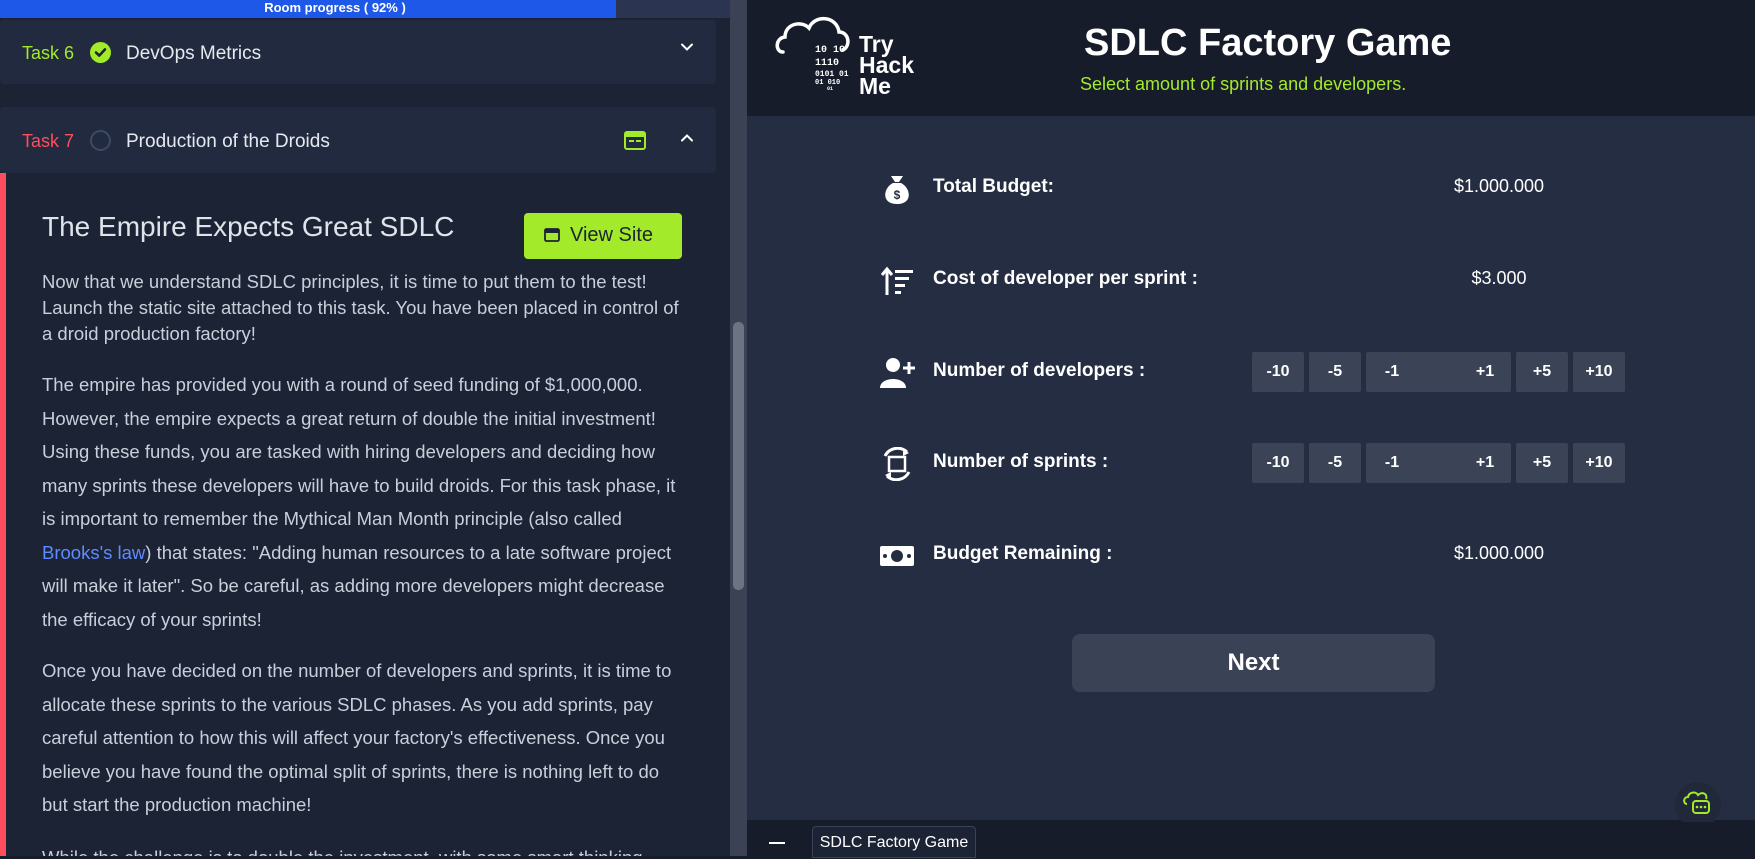 This screenshot has width=1755, height=859. Describe the element at coordinates (1065, 278) in the screenshot. I see `row-label: Cost of developer per sprint :` at that location.